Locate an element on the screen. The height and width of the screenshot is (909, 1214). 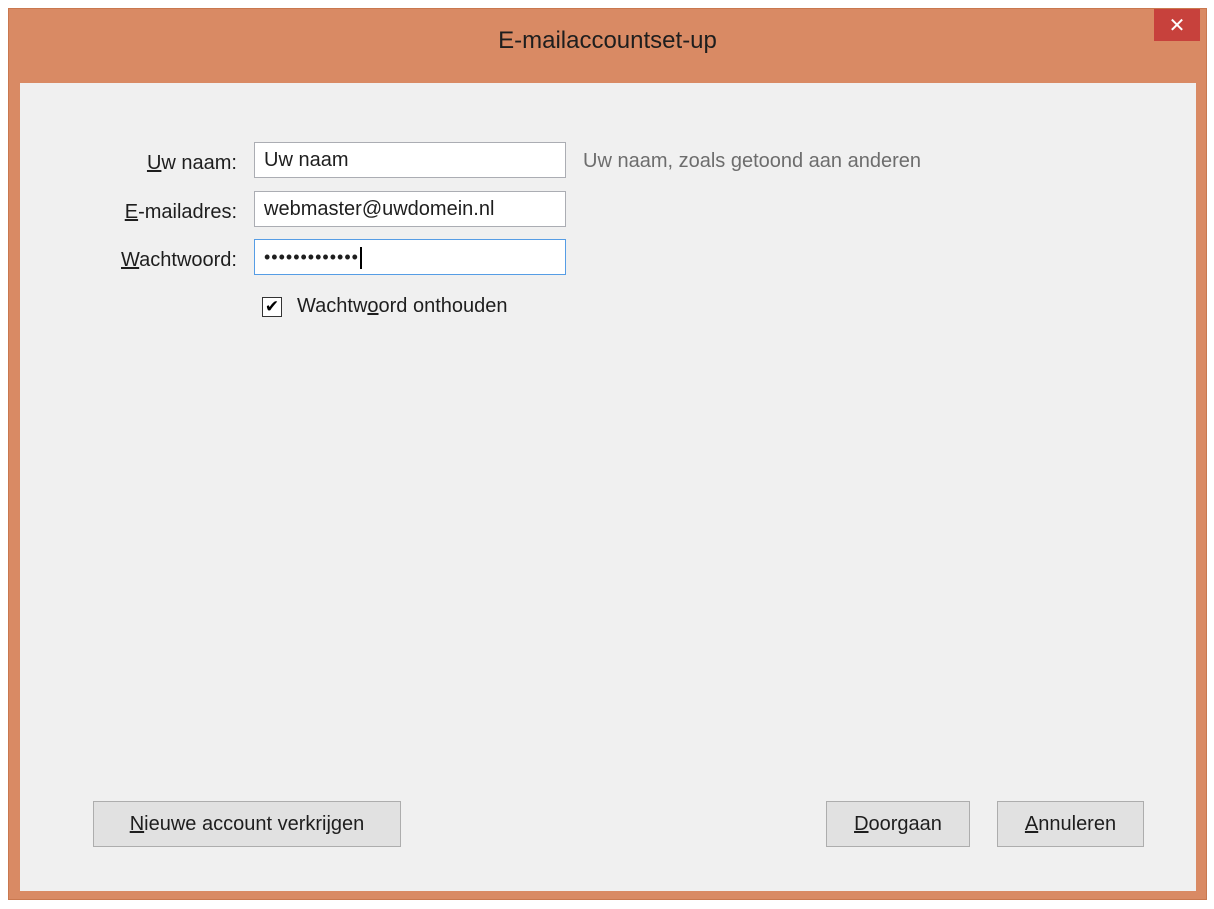
name-label-rest: w naam: is located at coordinates (199, 163).